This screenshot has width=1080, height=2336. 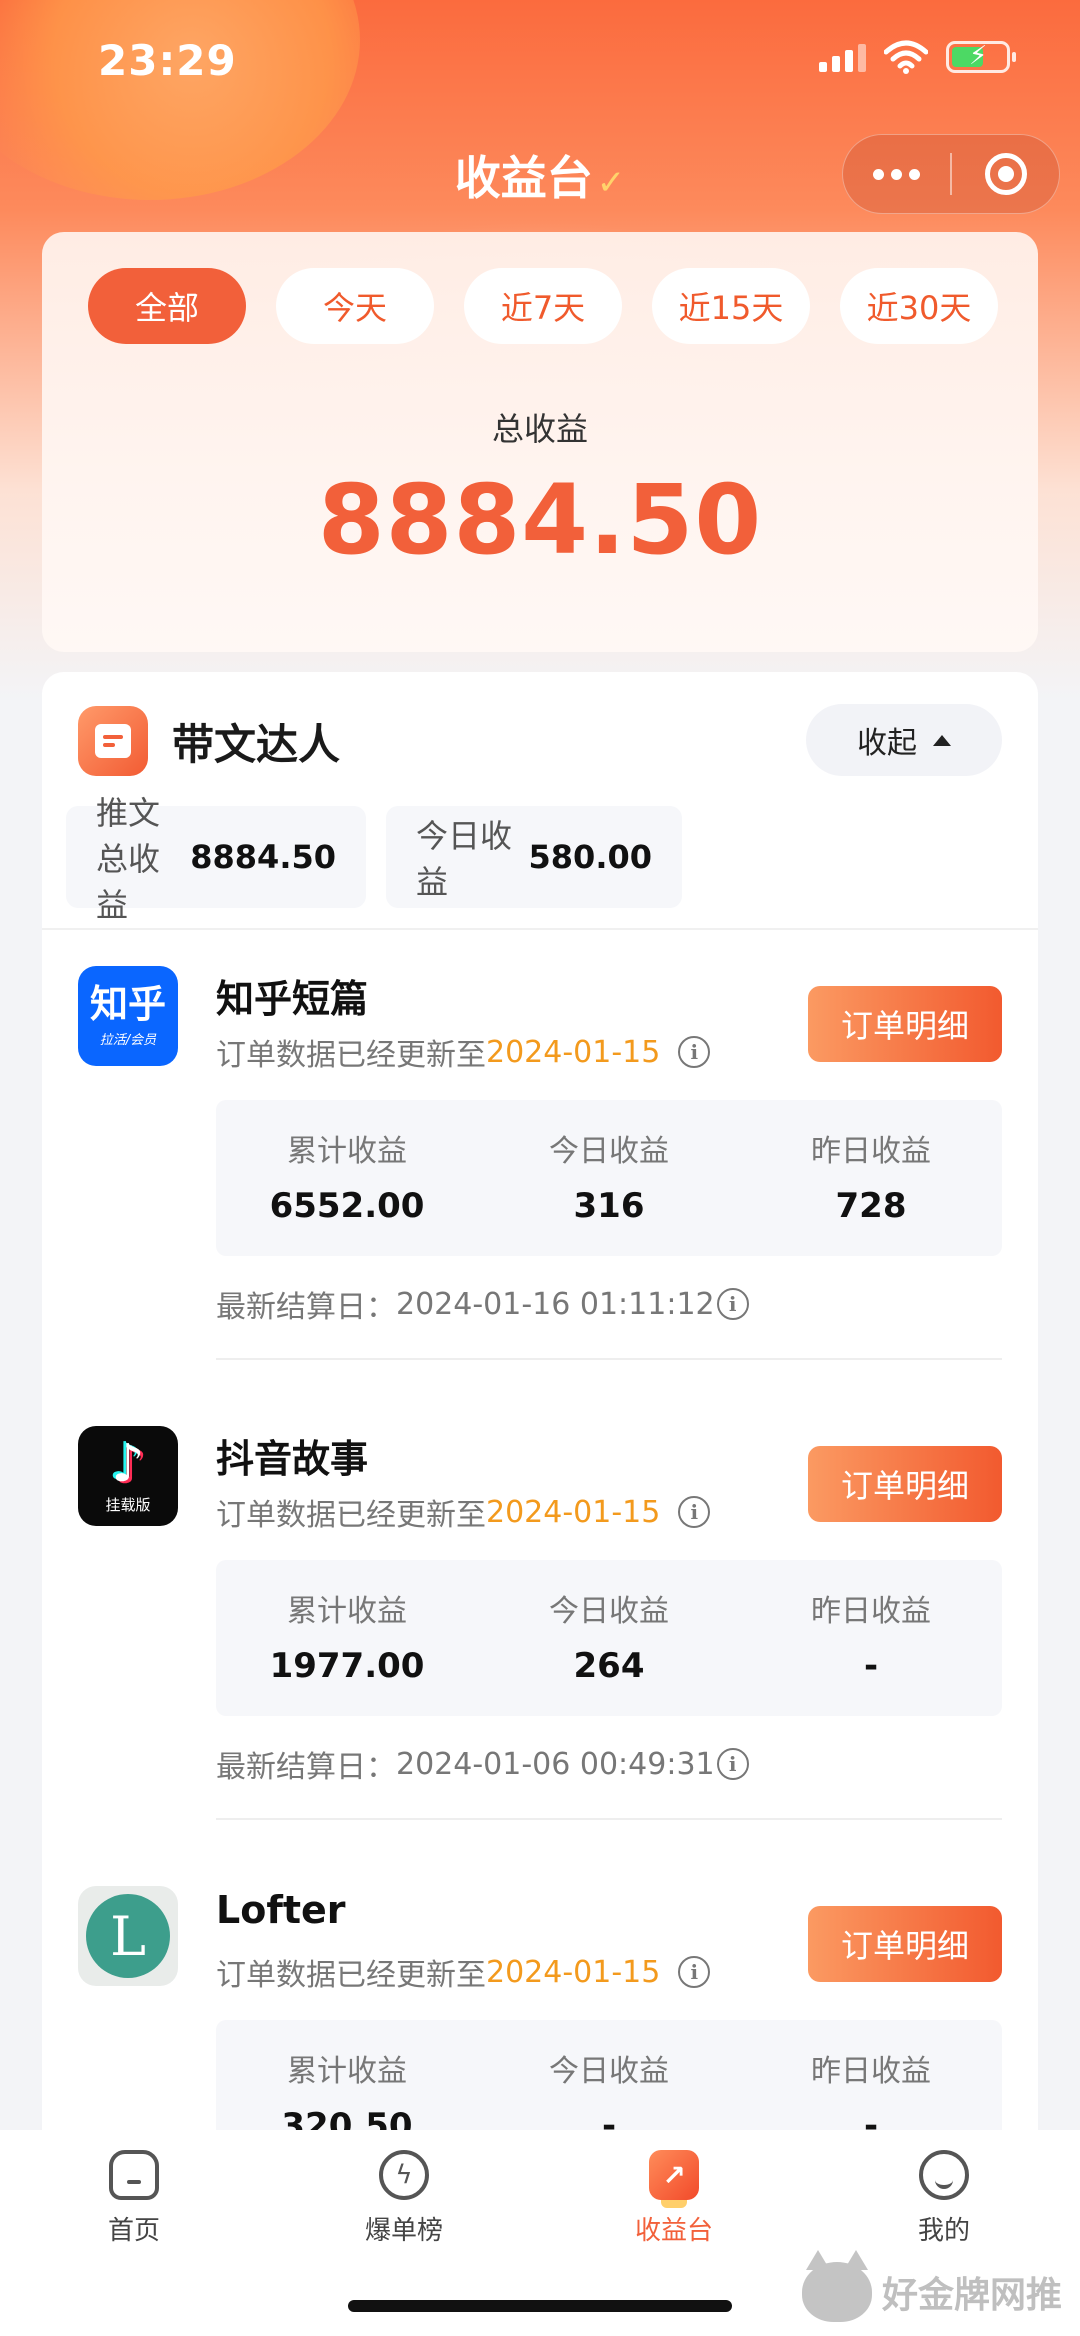 I want to click on brand-name: 带文达人, so click(x=256, y=744).